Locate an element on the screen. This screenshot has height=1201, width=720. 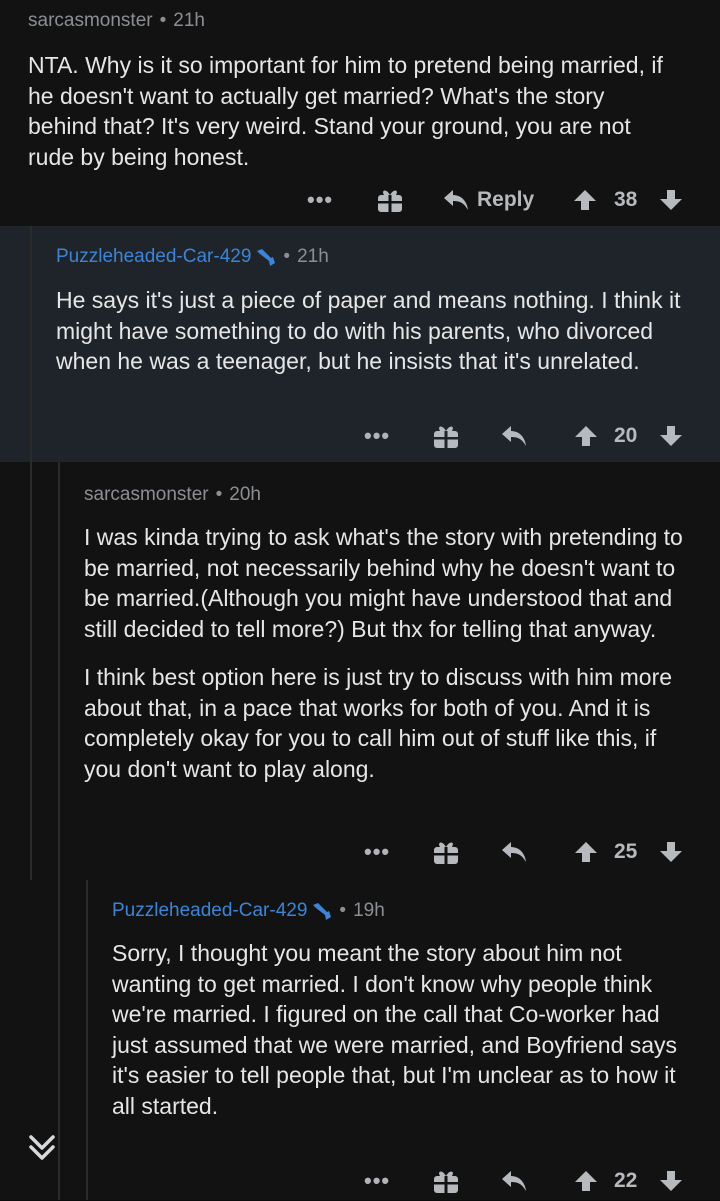
collapse-chevrons-icon is located at coordinates (42, 1148).